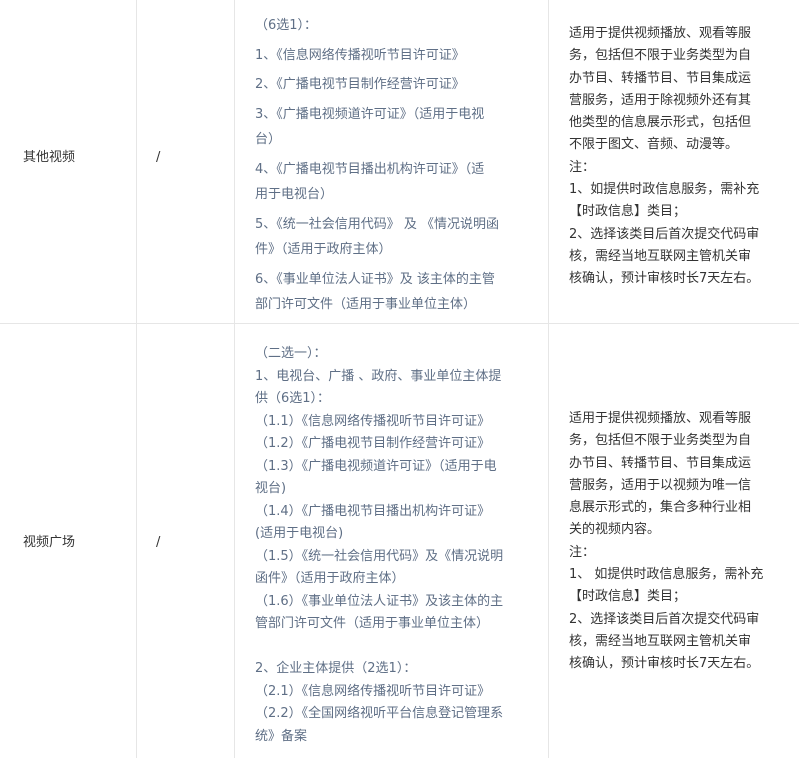 The image size is (799, 758). What do you see at coordinates (299, 533) in the screenshot?
I see `requirement-line: (适用于电视台)` at bounding box center [299, 533].